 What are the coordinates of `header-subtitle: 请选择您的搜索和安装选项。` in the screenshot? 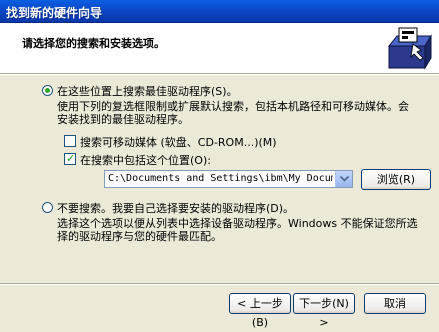 It's located at (93, 43).